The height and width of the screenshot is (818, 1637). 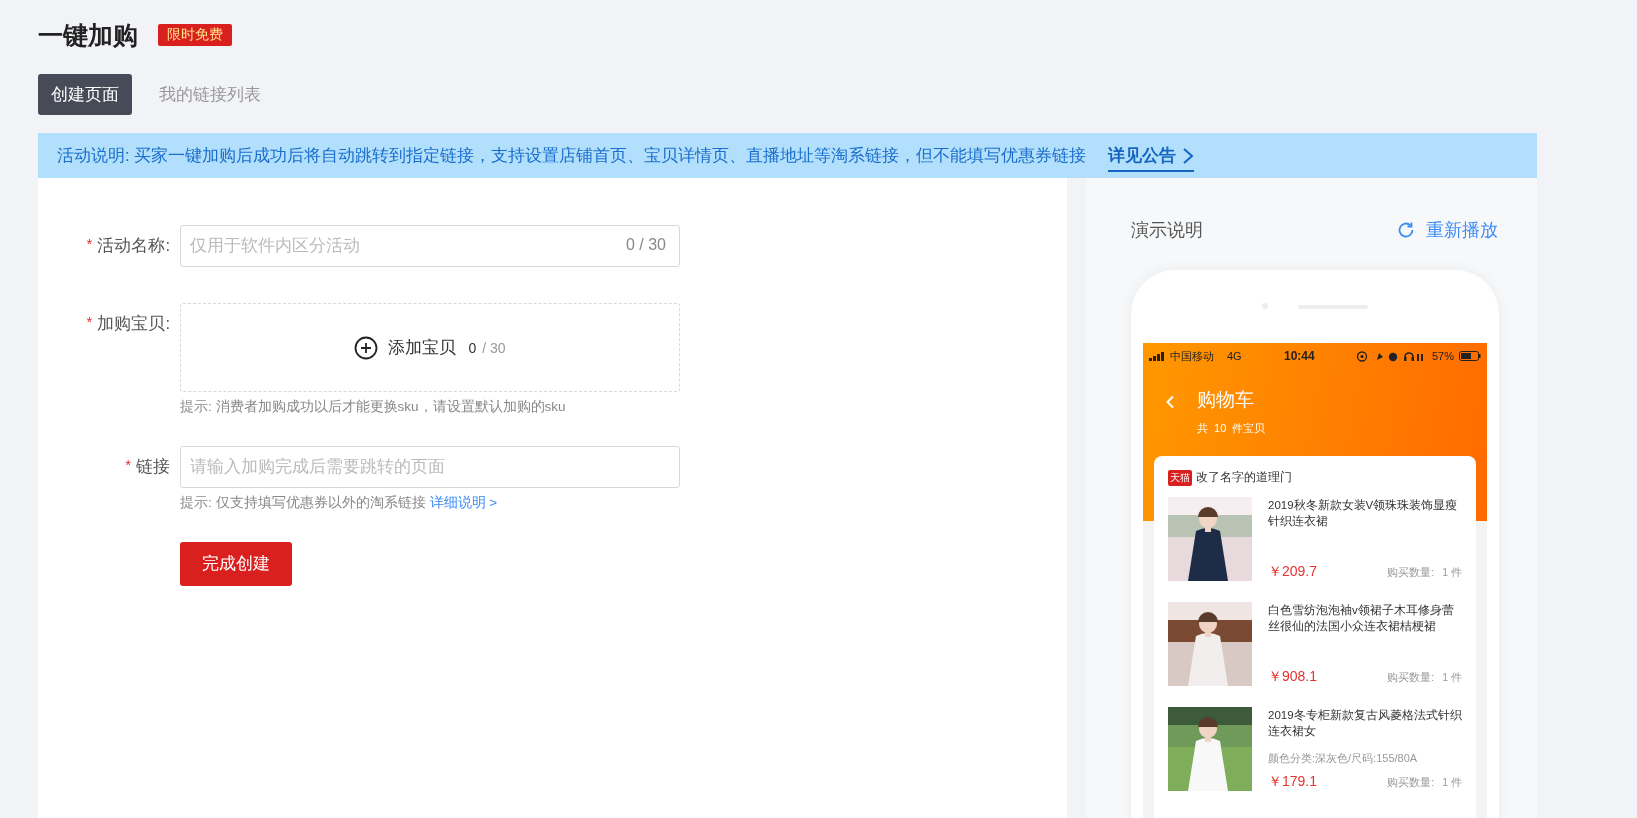 What do you see at coordinates (645, 245) in the screenshot?
I see `char-counter: 0 / 30` at bounding box center [645, 245].